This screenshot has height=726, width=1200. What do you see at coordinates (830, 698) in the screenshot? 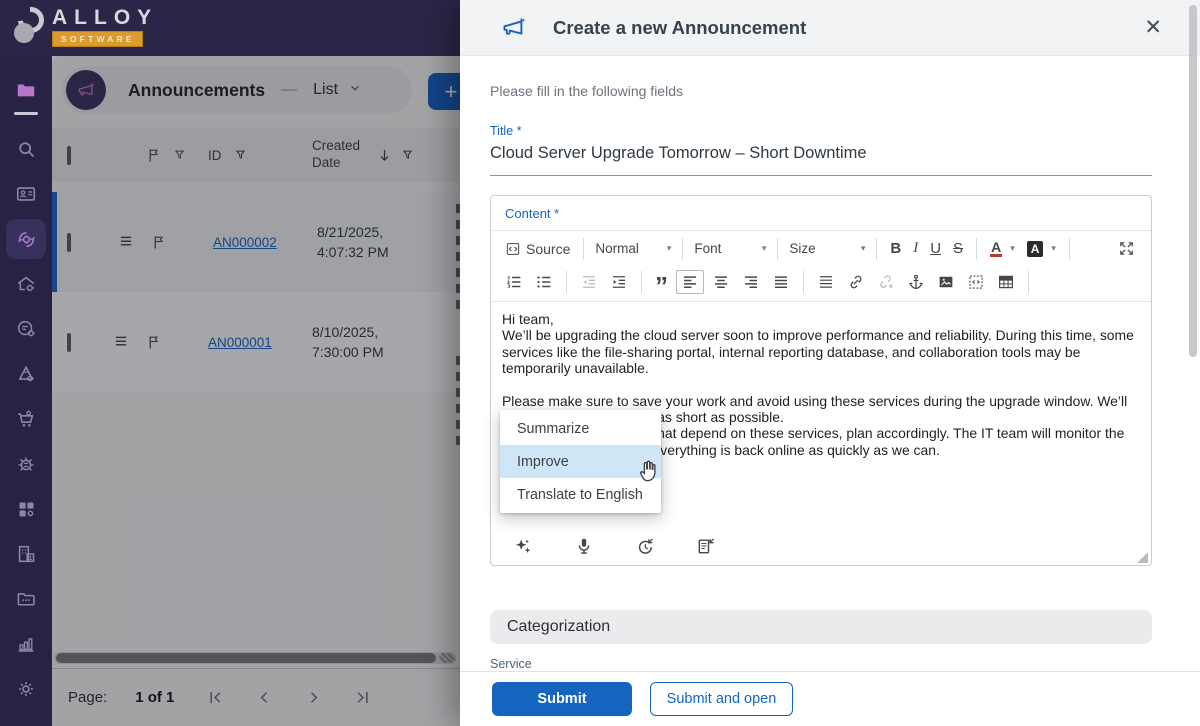
I see `modal-footer: Submit Submit and open` at bounding box center [830, 698].